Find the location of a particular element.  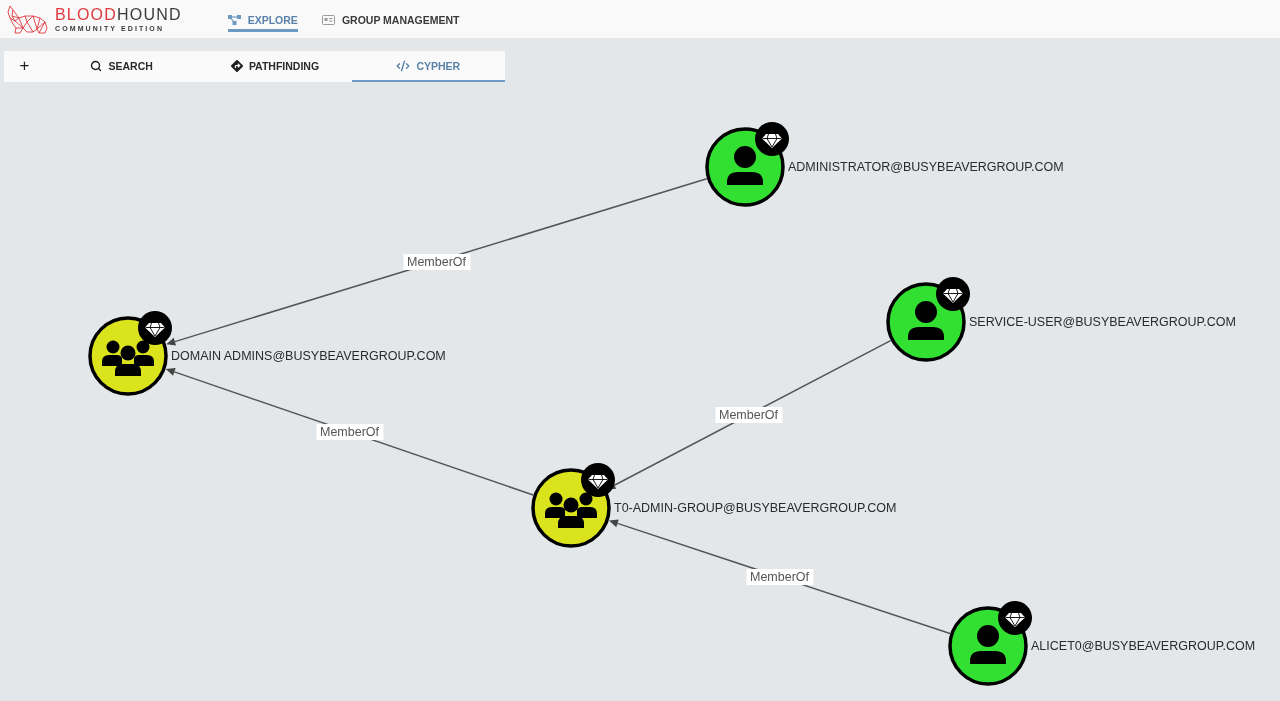

id-card-icon is located at coordinates (328, 20).